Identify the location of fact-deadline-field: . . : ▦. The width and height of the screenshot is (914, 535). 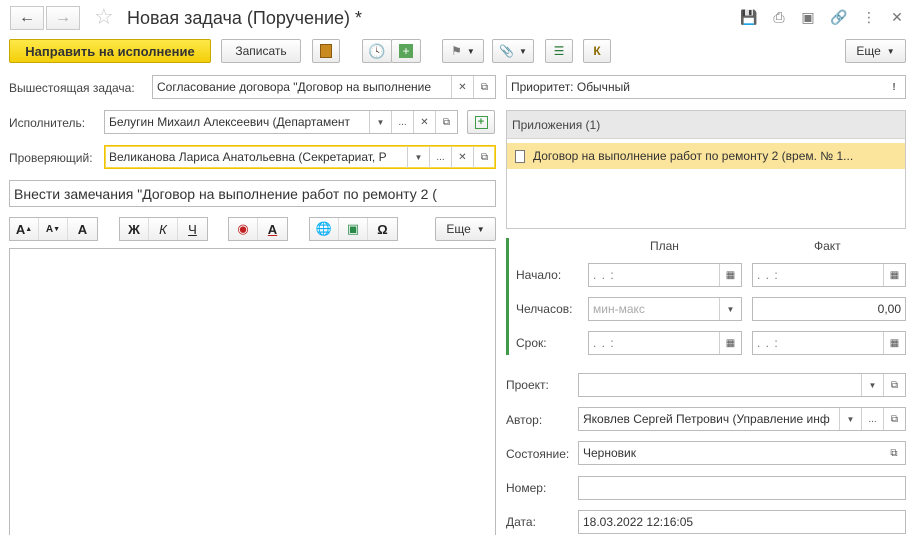
(829, 343).